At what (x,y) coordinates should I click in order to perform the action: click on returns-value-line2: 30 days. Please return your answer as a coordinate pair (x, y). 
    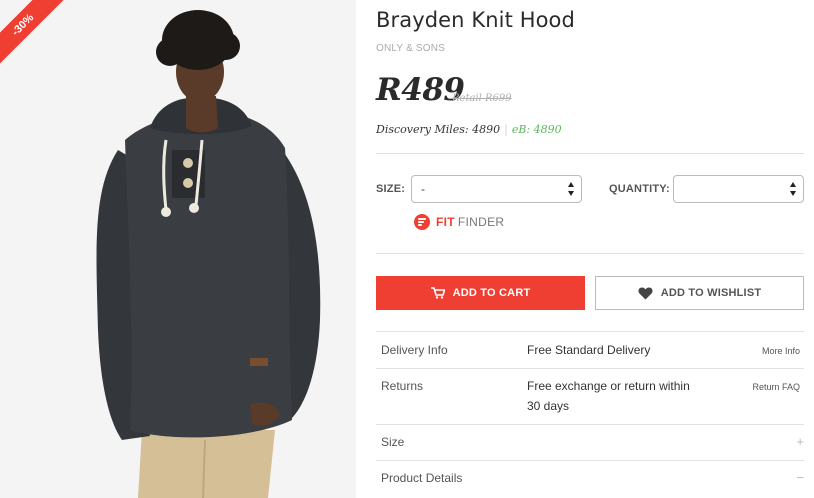
    Looking at the image, I should click on (548, 406).